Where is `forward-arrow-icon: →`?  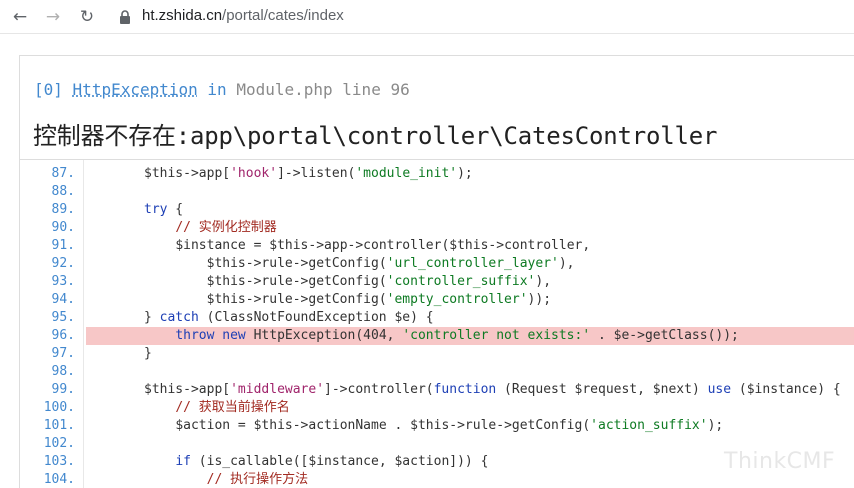
forward-arrow-icon: → is located at coordinates (53, 17).